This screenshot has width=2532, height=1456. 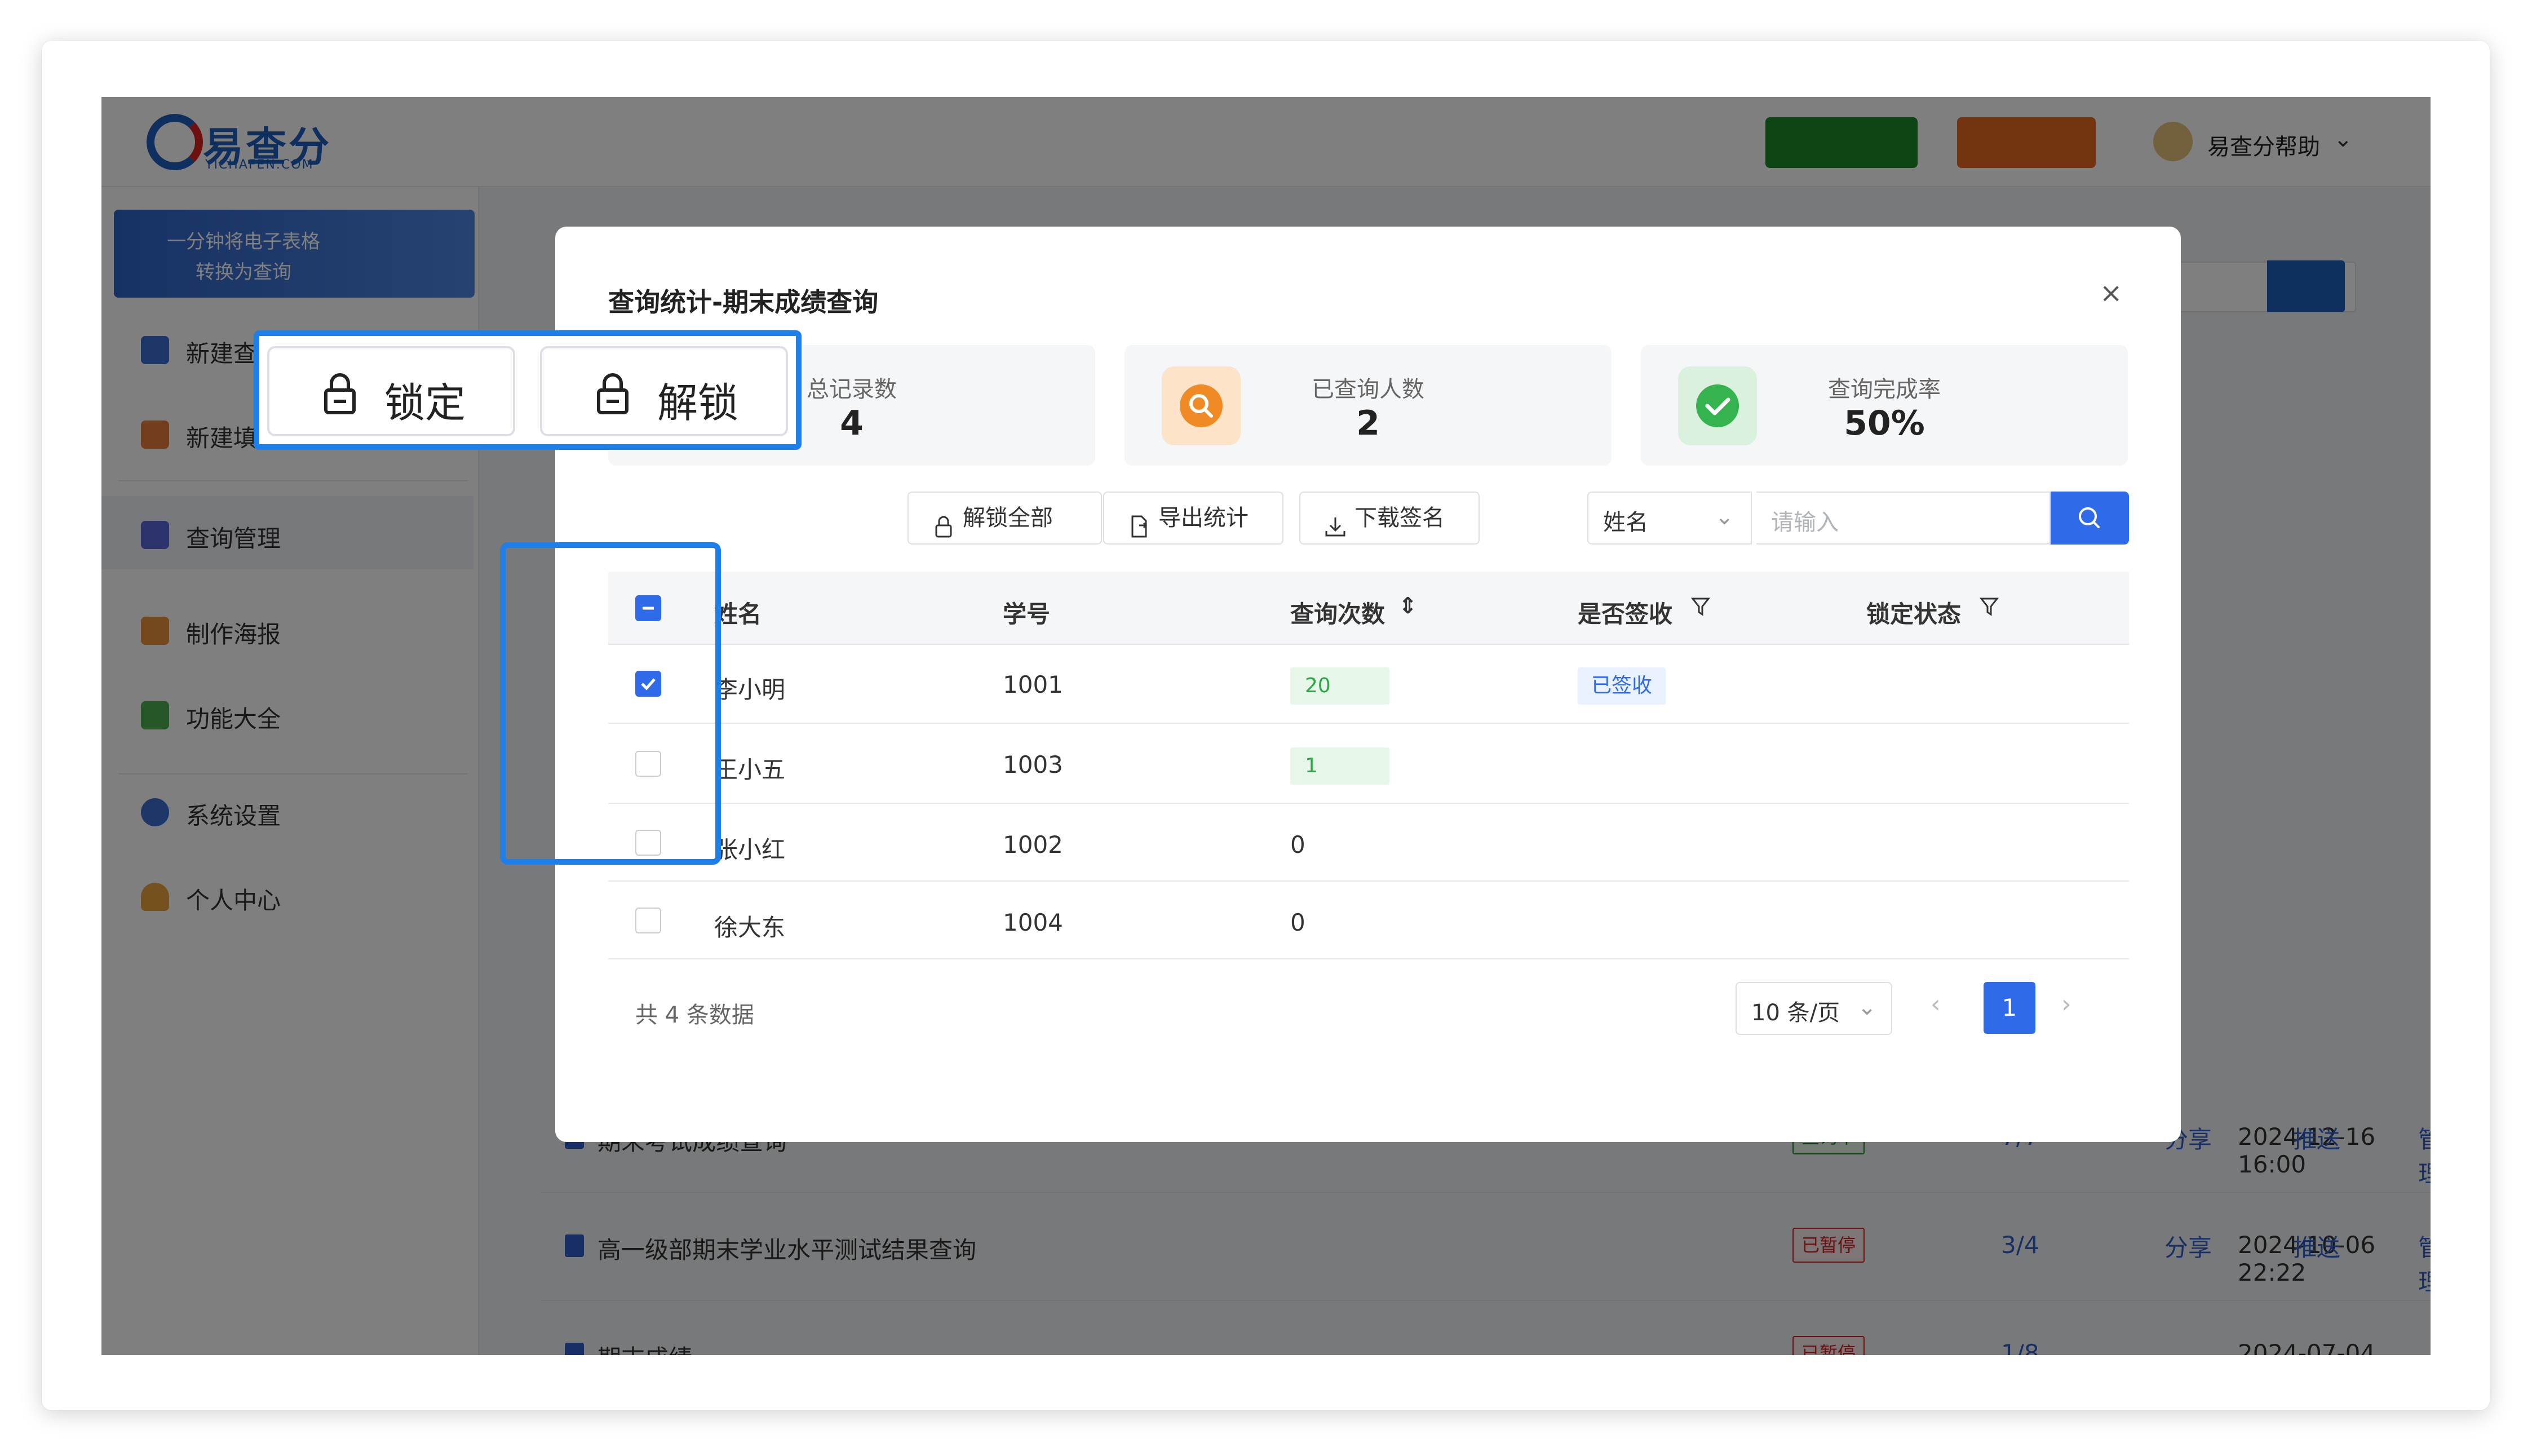 I want to click on download-signature-button: 下载签名, so click(x=1389, y=518).